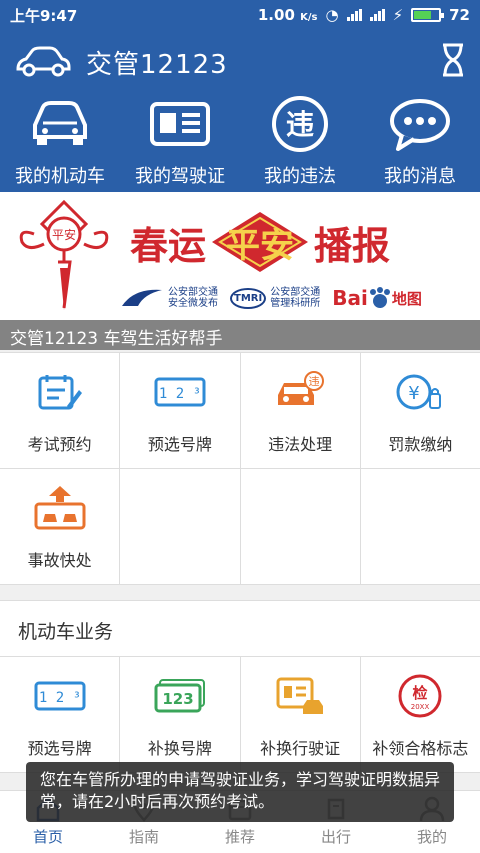 This screenshot has height=853, width=480. I want to click on nav-label: 我的驾驶证, so click(180, 176).